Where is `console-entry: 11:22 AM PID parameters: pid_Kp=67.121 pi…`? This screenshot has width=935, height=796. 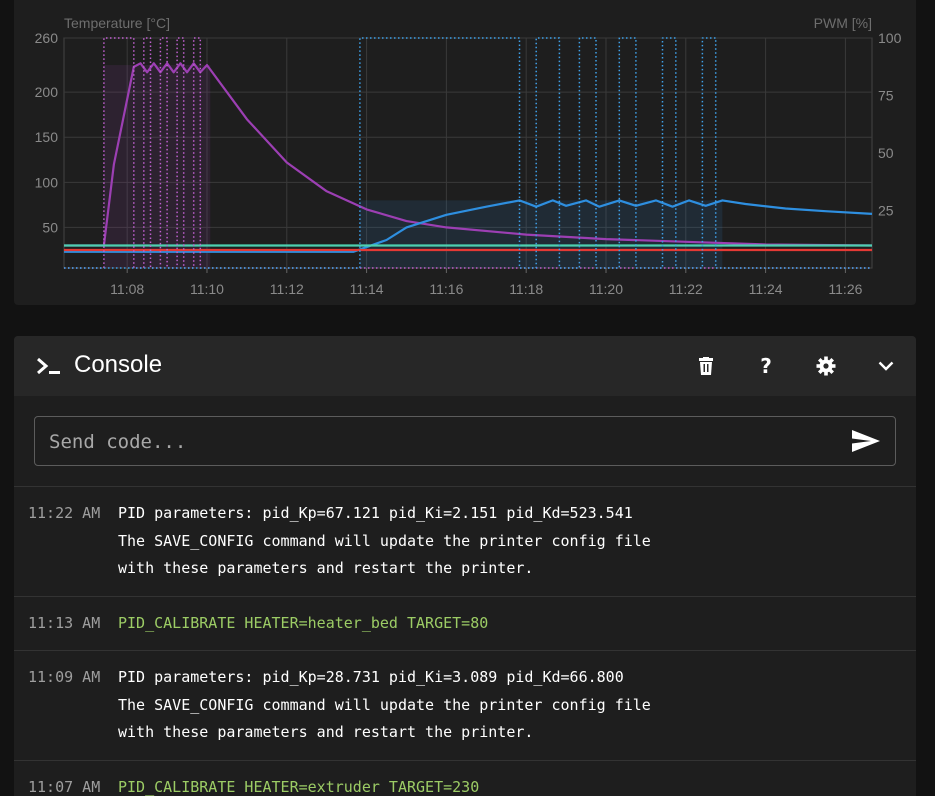
console-entry: 11:22 AM PID parameters: pid_Kp=67.121 pi… is located at coordinates (465, 541).